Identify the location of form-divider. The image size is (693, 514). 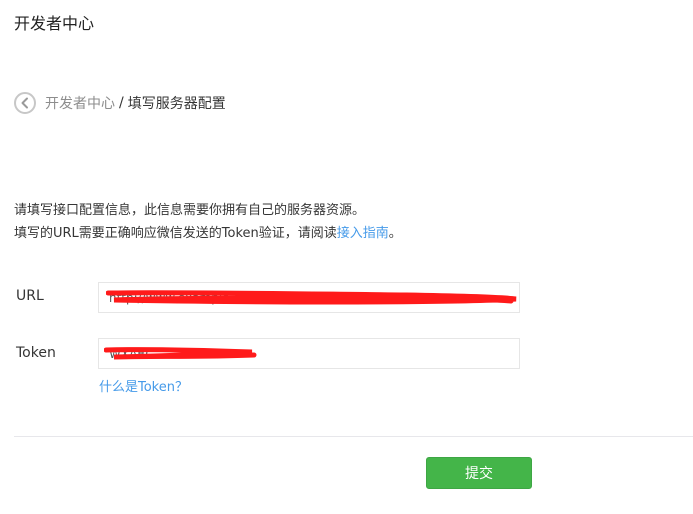
(353, 436).